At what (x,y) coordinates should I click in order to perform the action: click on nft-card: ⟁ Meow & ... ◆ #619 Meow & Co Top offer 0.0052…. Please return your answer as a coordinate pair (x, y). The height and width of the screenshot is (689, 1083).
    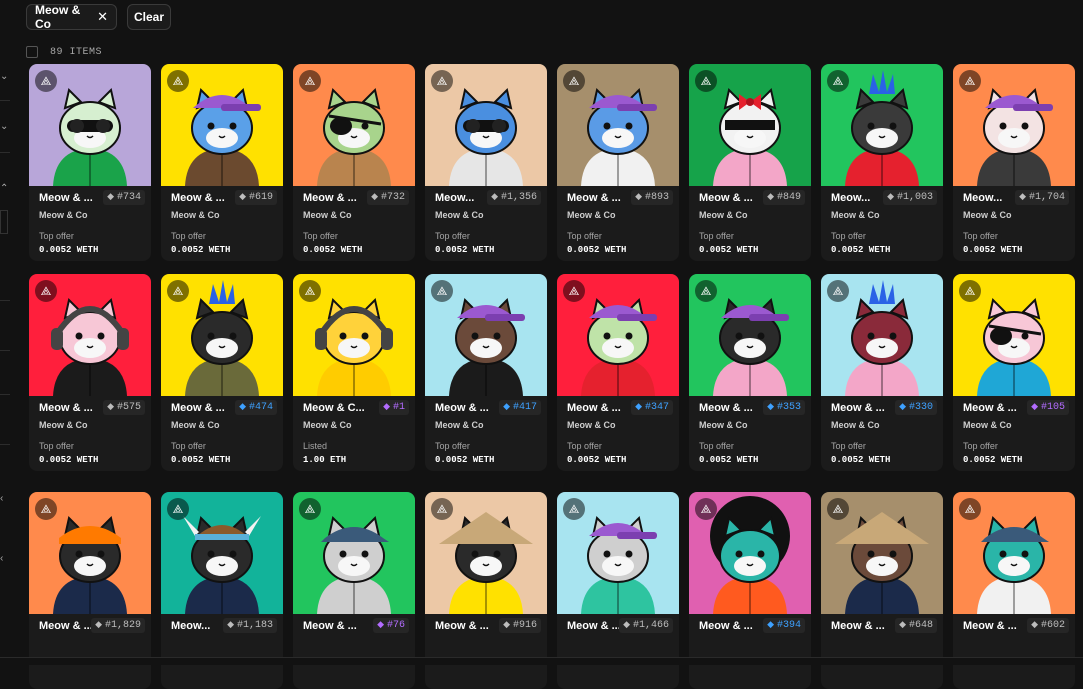
    Looking at the image, I should click on (222, 162).